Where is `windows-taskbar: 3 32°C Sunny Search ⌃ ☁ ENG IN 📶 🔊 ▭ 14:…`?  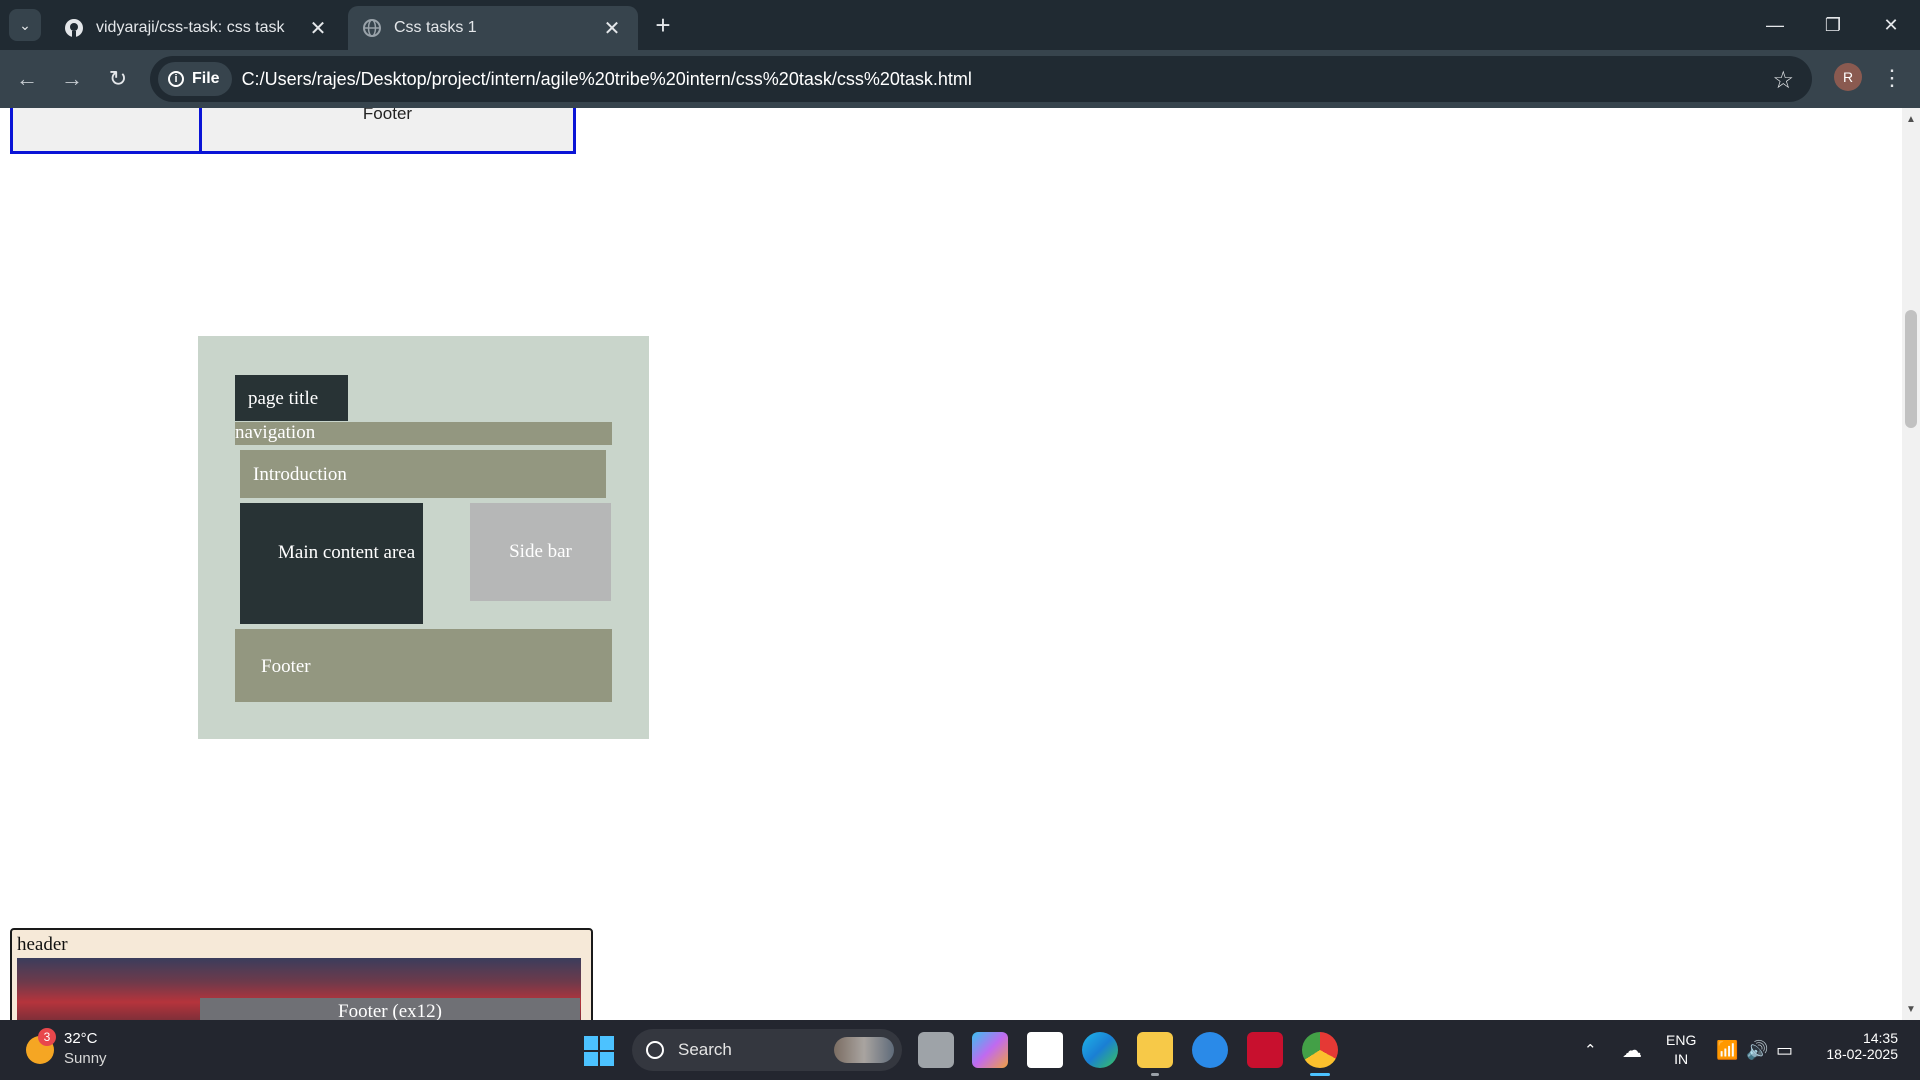
windows-taskbar: 3 32°C Sunny Search ⌃ ☁ ENG IN 📶 🔊 ▭ 14:… is located at coordinates (960, 1050).